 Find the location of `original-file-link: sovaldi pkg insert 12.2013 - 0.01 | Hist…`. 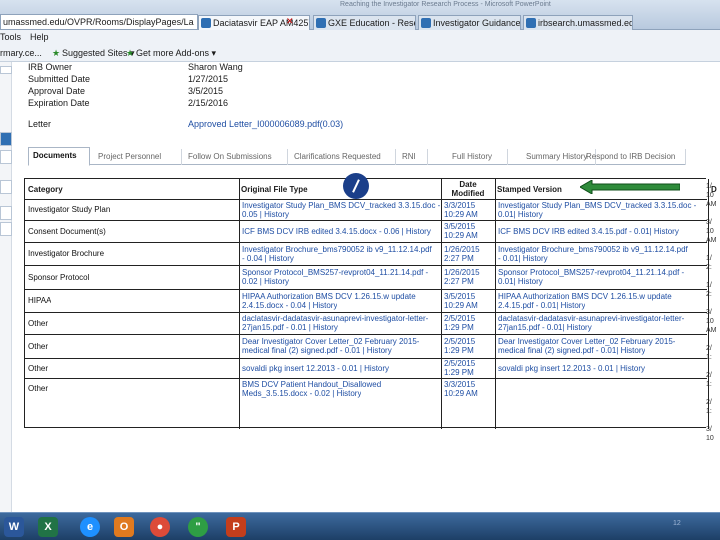

original-file-link: sovaldi pkg insert 12.2013 - 0.01 | Hist… is located at coordinates (315, 368).